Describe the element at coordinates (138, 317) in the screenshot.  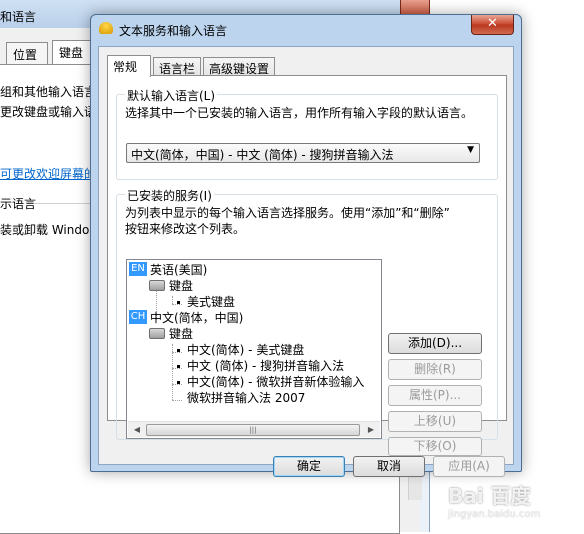
I see `chinese-language-icon: CH` at that location.